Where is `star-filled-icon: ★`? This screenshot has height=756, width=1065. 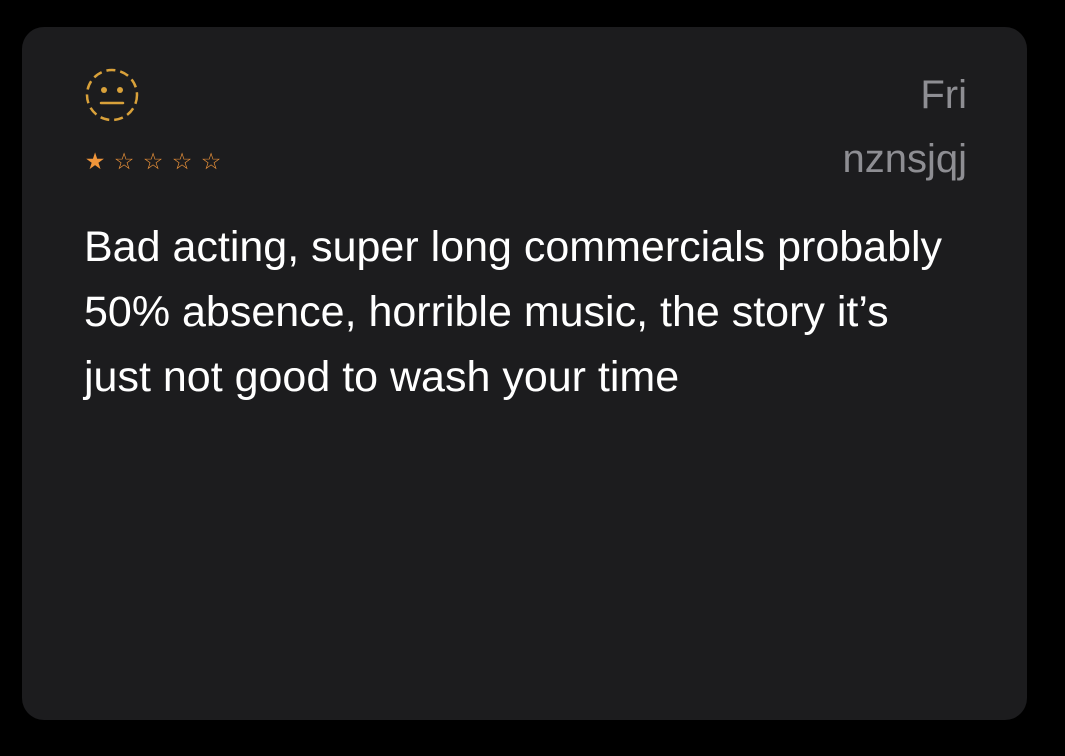
star-filled-icon: ★ is located at coordinates (95, 162).